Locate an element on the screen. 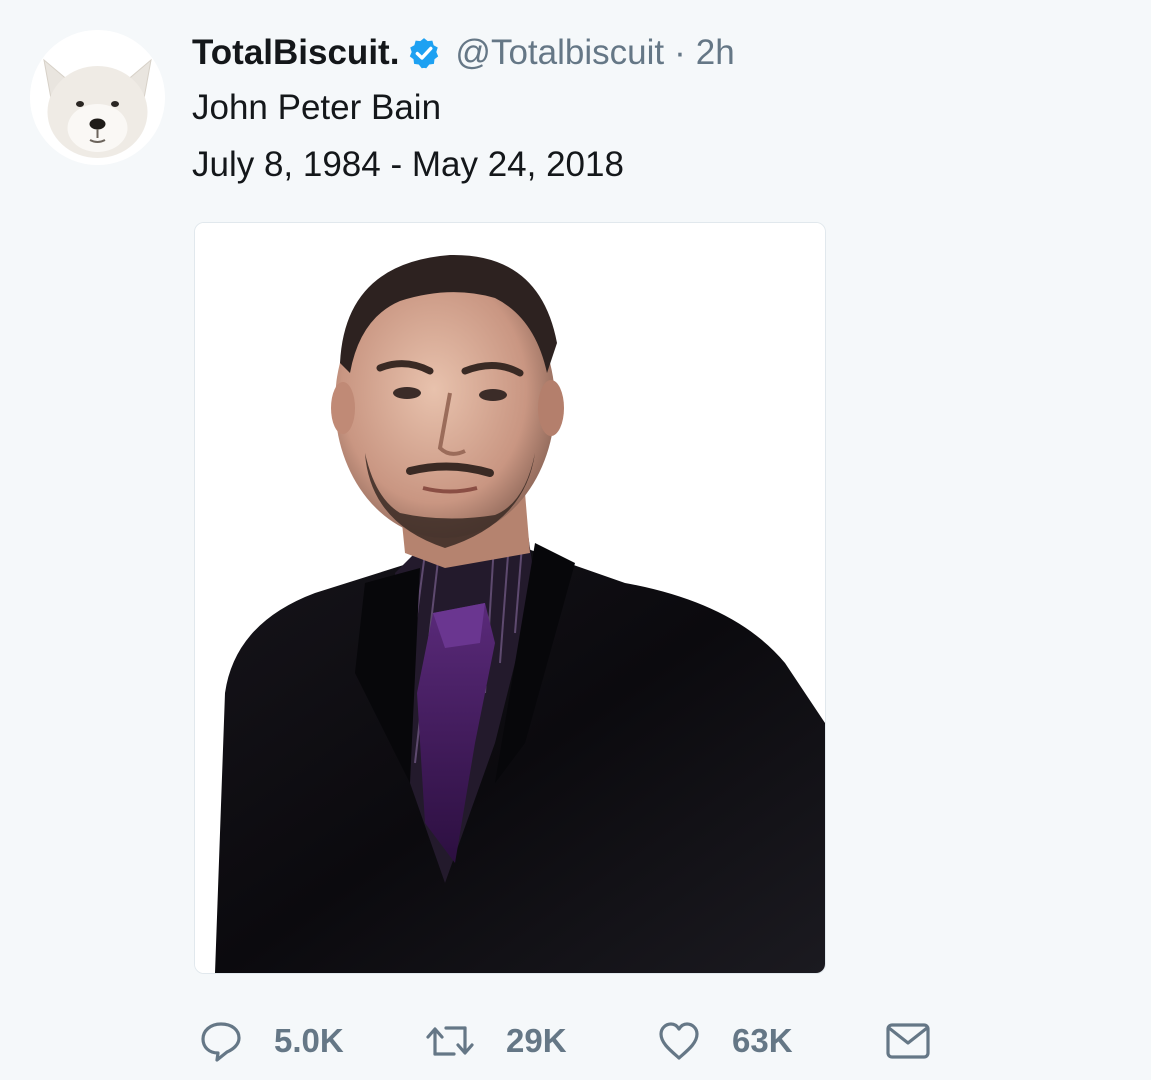 This screenshot has height=1080, width=1151. dog-avatar-icon is located at coordinates (97, 97).